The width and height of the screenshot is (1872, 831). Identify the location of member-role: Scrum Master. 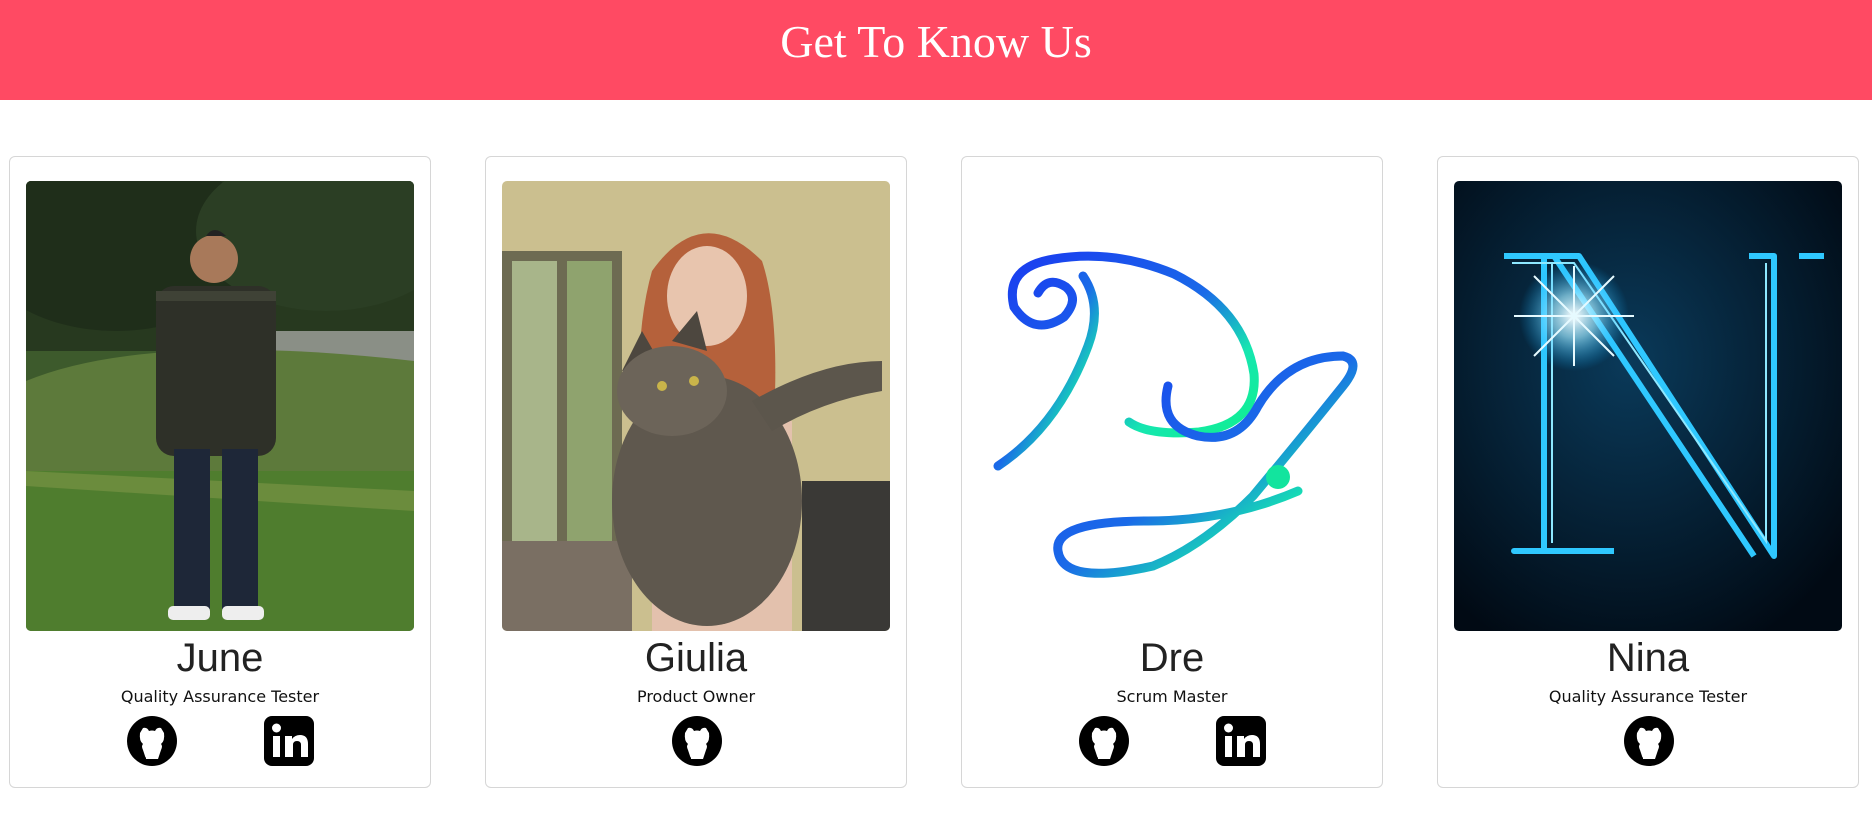
(1172, 696).